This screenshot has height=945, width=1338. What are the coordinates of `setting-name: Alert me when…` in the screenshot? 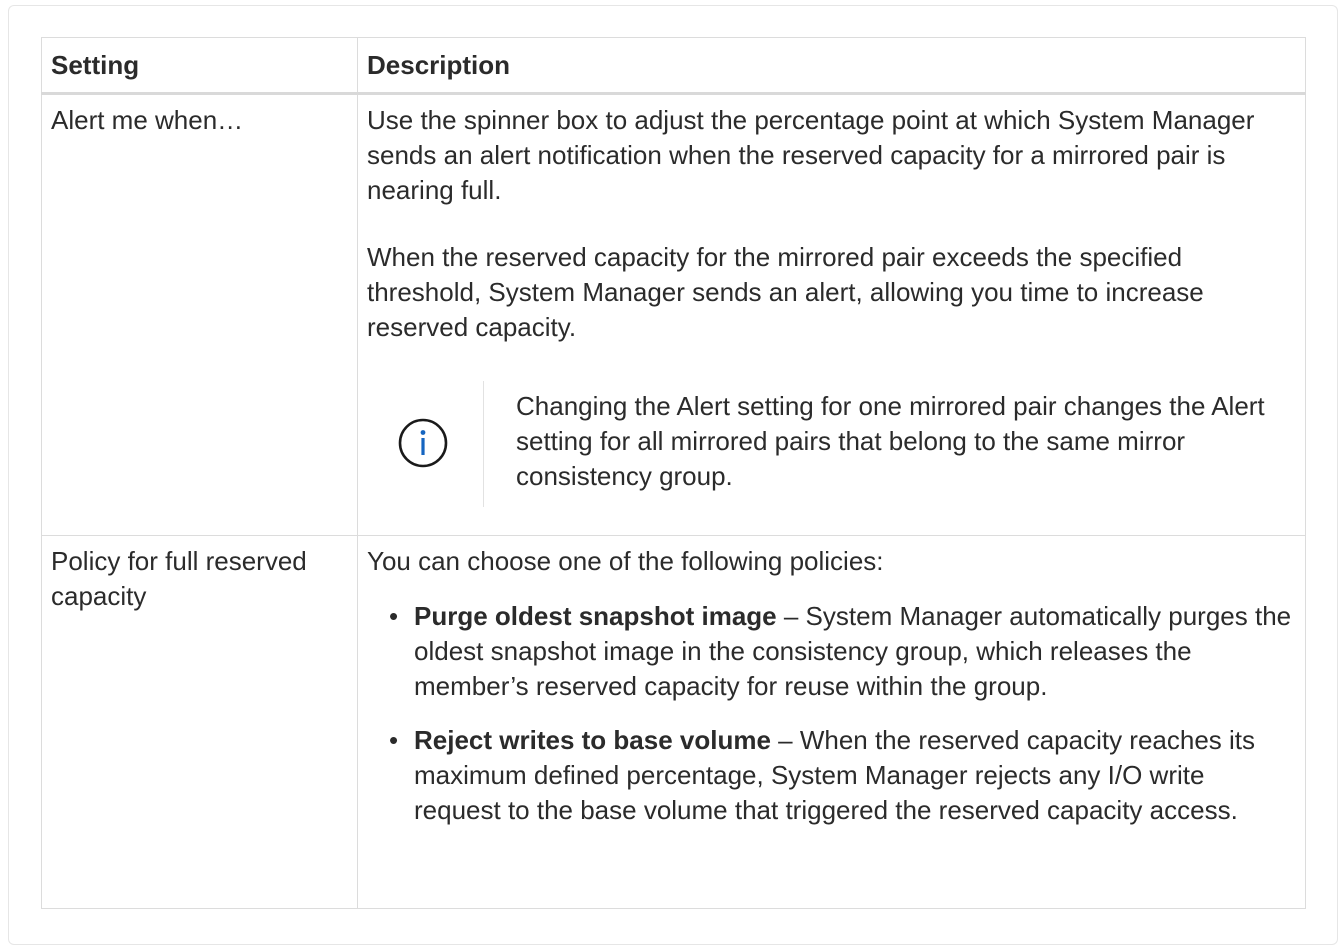 It's located at (147, 120).